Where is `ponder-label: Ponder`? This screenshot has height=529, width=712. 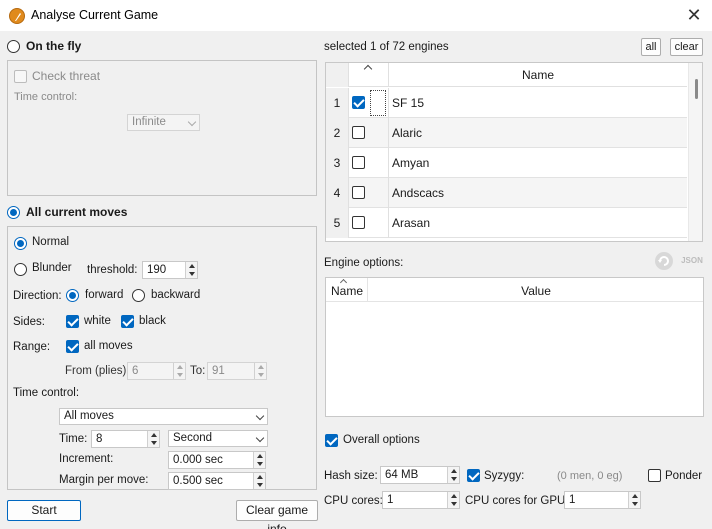
ponder-label: Ponder is located at coordinates (684, 476).